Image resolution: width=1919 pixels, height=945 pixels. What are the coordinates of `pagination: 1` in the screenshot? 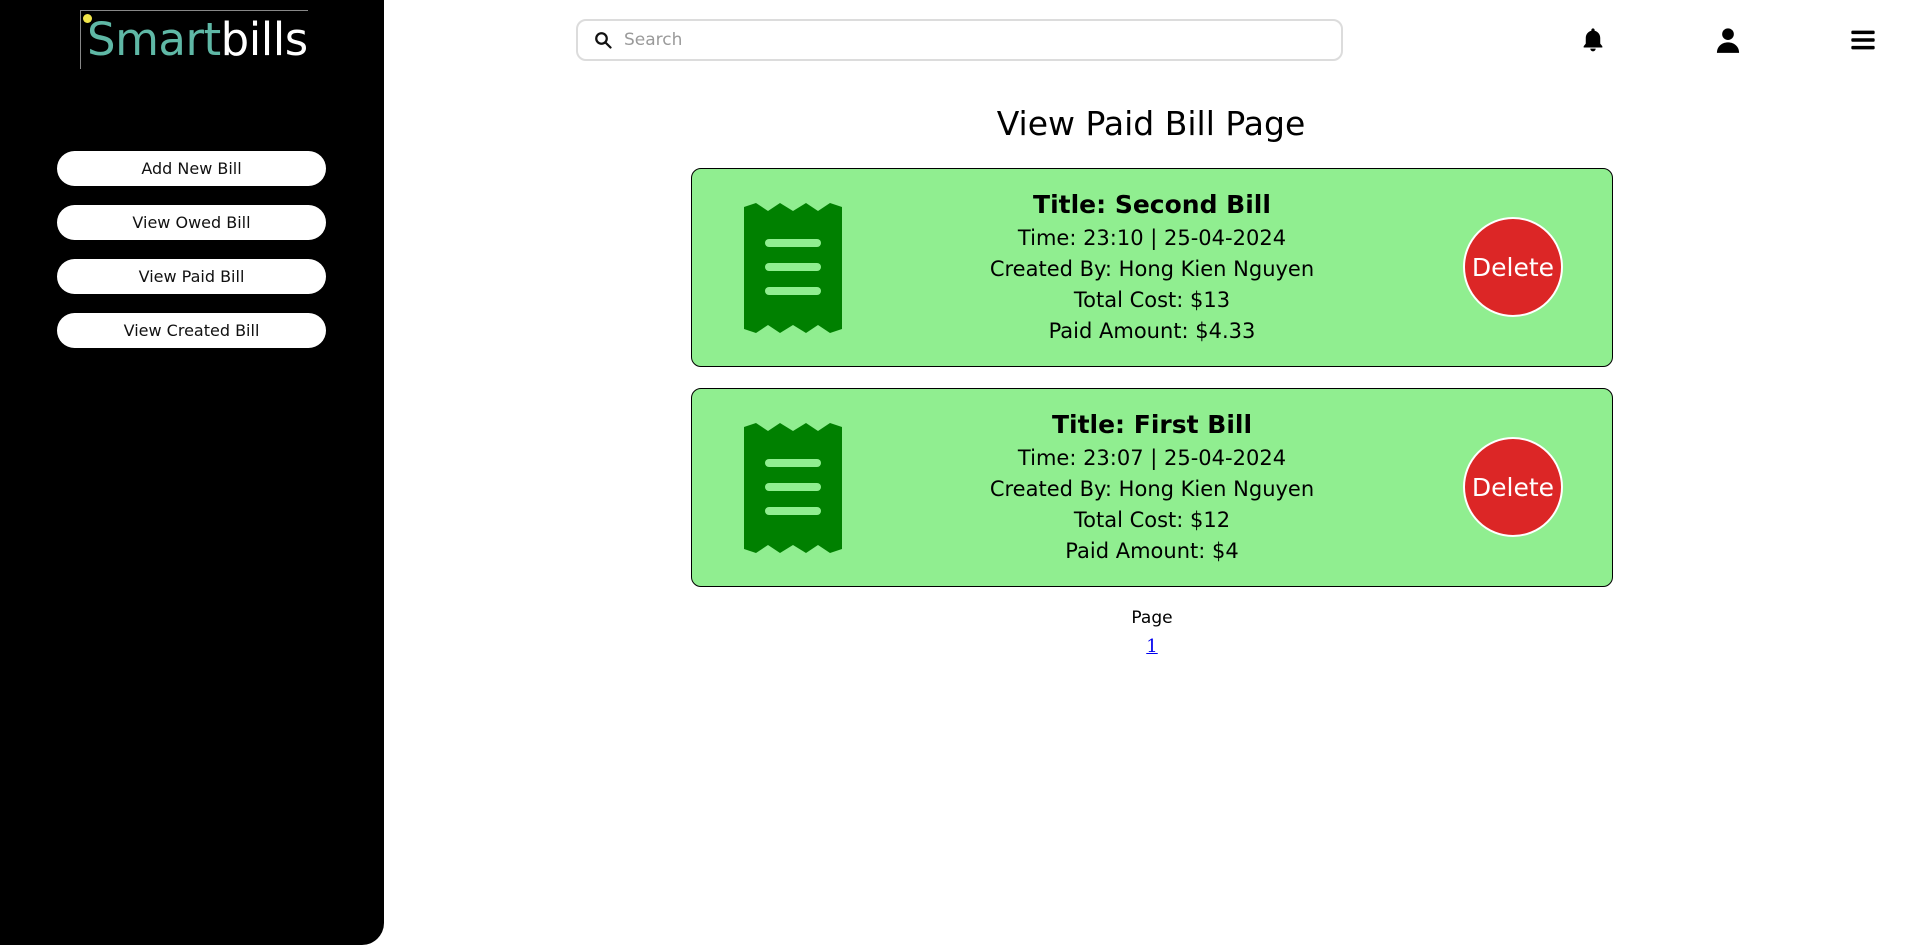 It's located at (1152, 646).